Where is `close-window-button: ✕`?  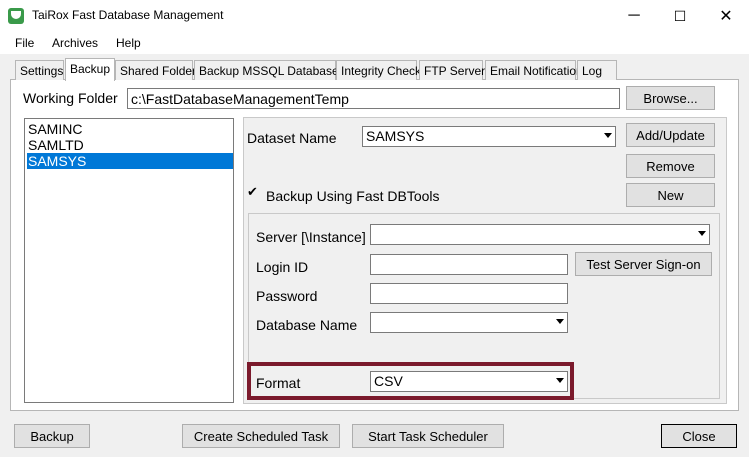
close-window-button: ✕ is located at coordinates (726, 16).